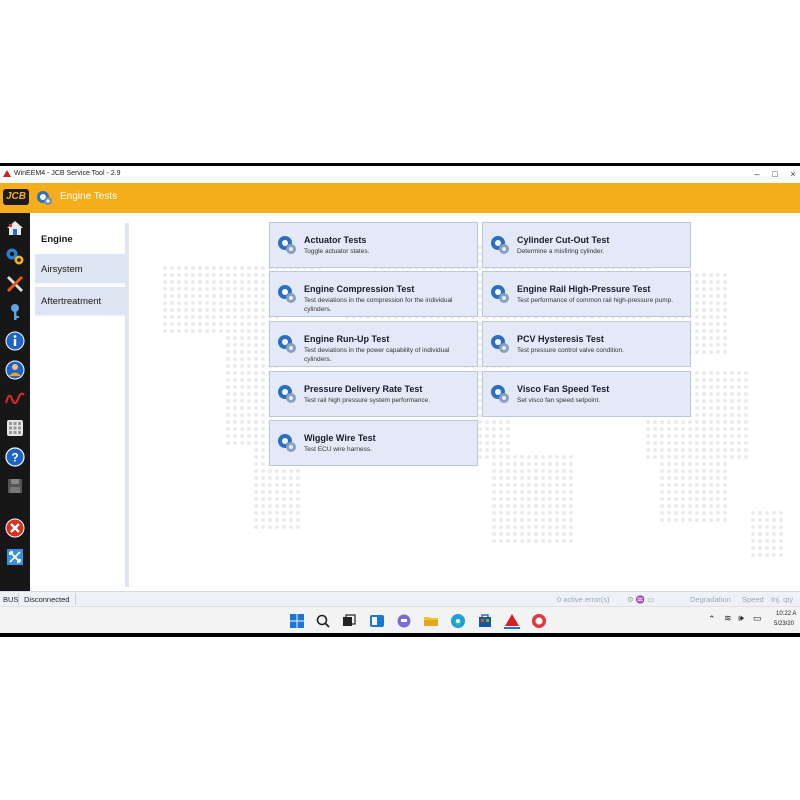  Describe the element at coordinates (539, 621) in the screenshot. I see `servicemaster-taskbar-icon` at that location.